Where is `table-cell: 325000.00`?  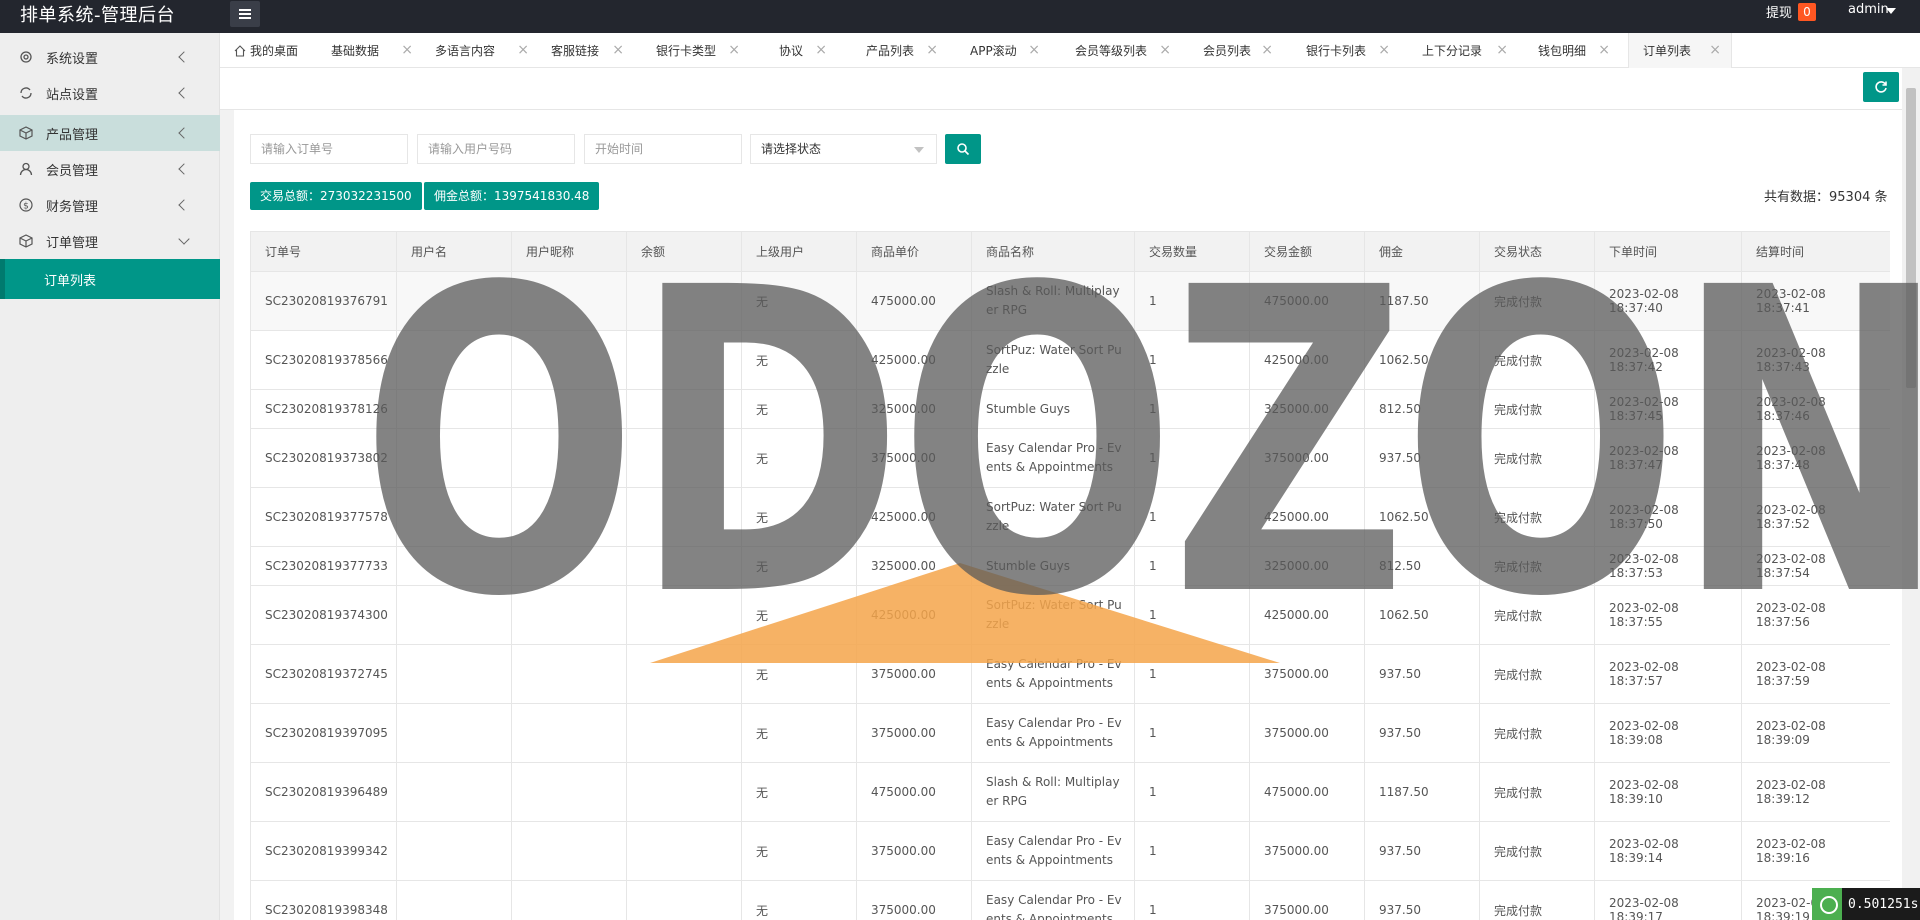
table-cell: 325000.00 is located at coordinates (914, 409).